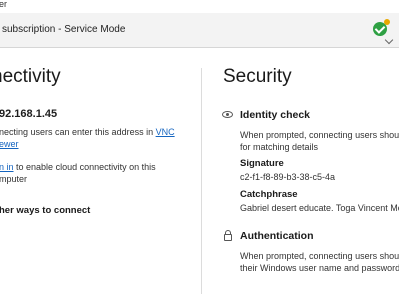 The width and height of the screenshot is (399, 300). What do you see at coordinates (199, 6) in the screenshot?
I see `title-bar: er` at bounding box center [199, 6].